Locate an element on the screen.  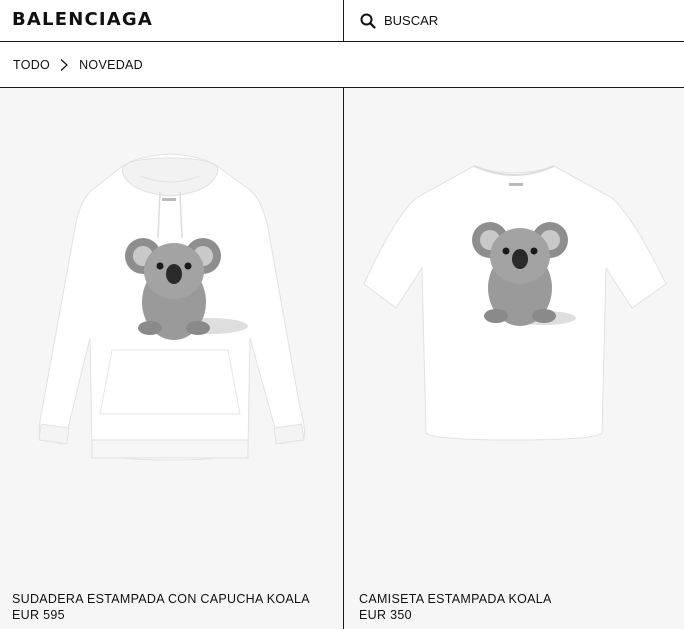
brand-logo: BALENCIAGA is located at coordinates (82, 19).